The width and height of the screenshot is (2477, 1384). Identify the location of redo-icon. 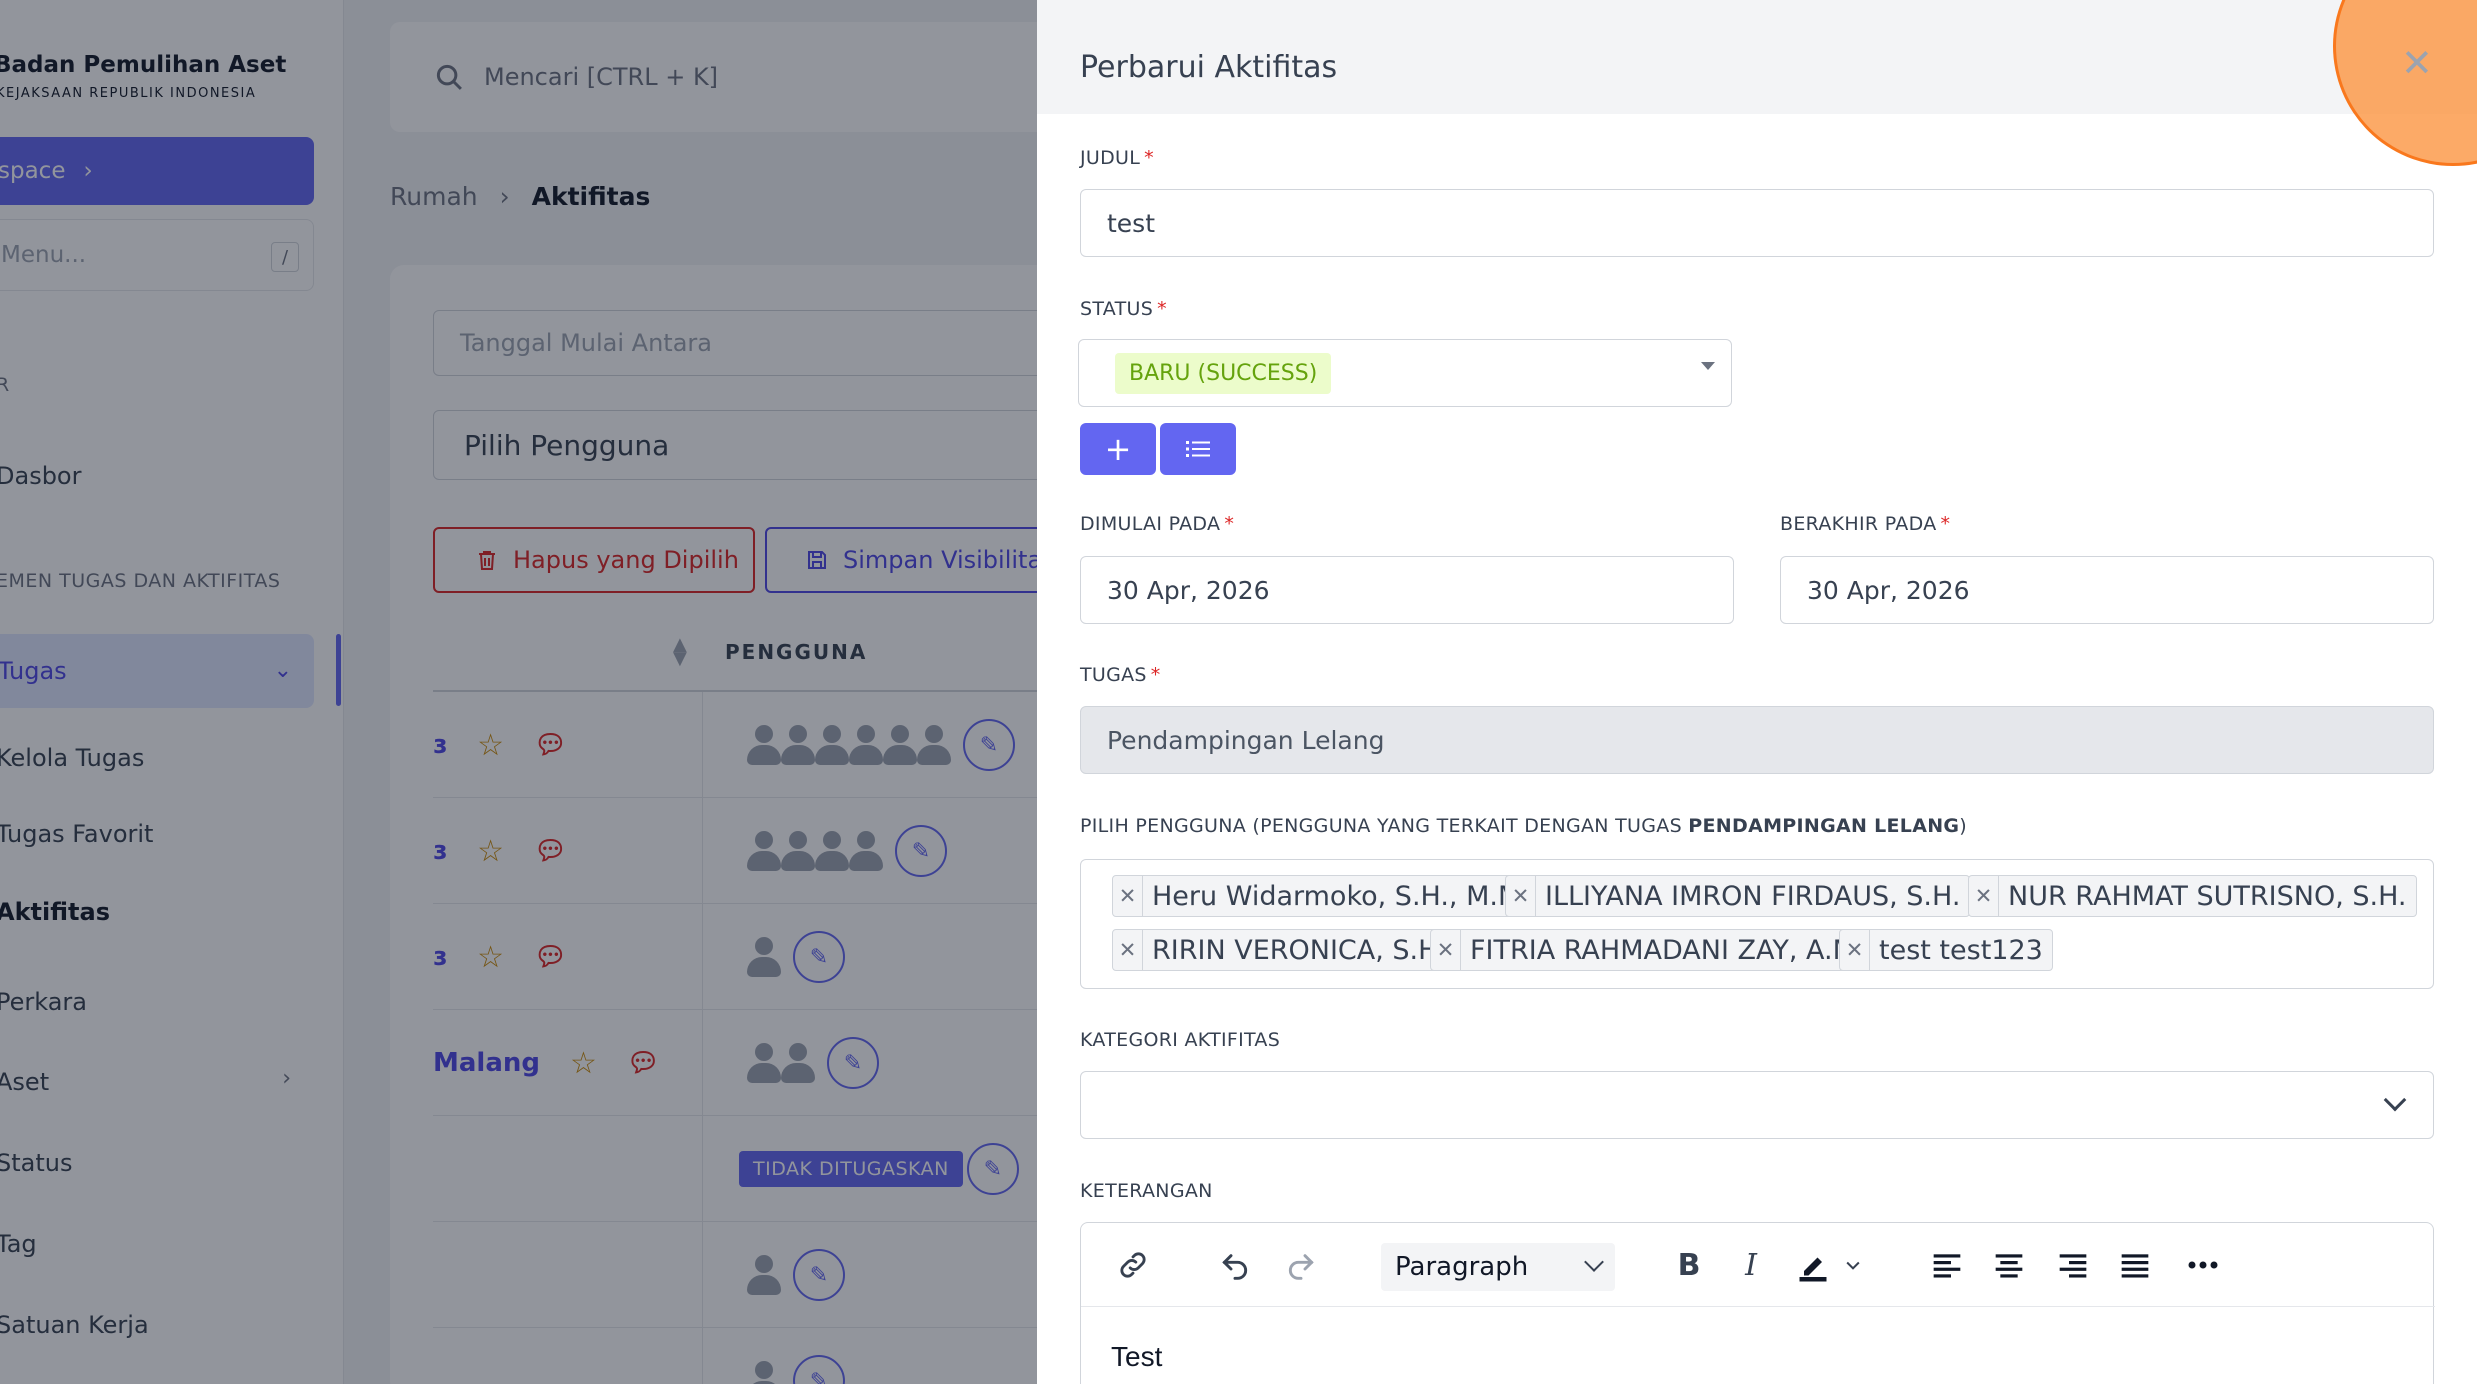
(1301, 1265).